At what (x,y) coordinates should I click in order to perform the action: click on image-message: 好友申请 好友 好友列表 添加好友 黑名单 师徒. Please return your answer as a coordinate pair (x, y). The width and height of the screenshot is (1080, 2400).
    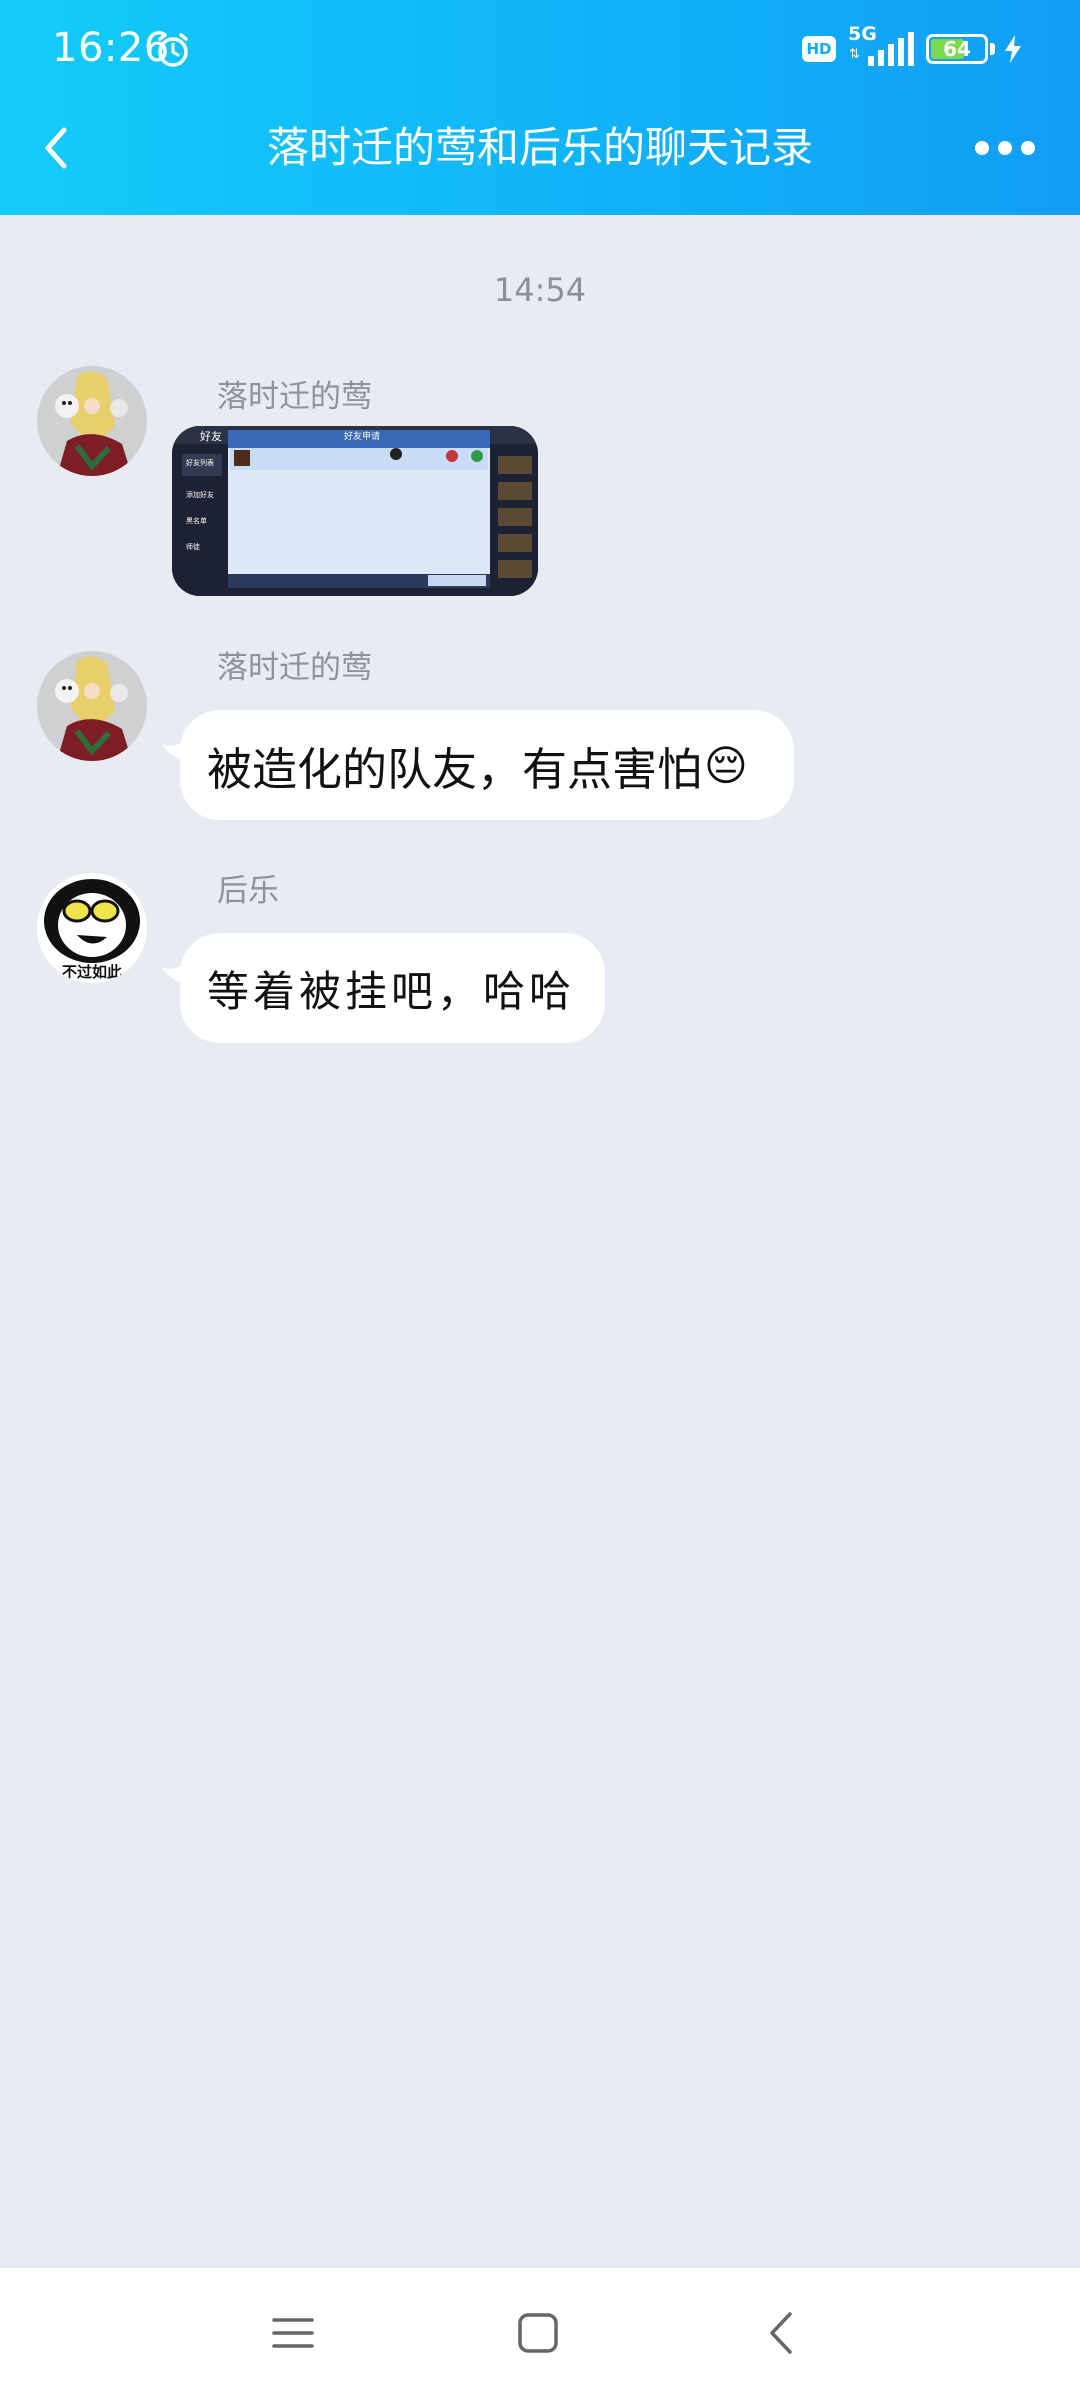
    Looking at the image, I should click on (355, 511).